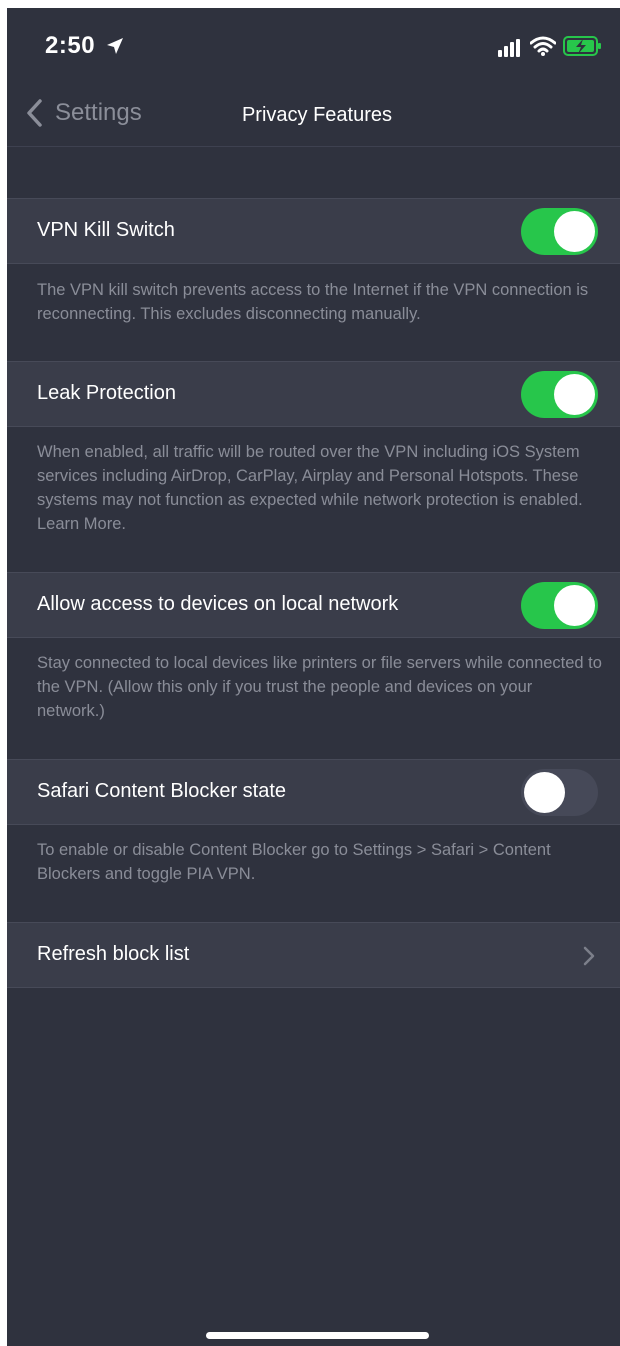  Describe the element at coordinates (317, 115) in the screenshot. I see `page-title: Privacy Features` at that location.